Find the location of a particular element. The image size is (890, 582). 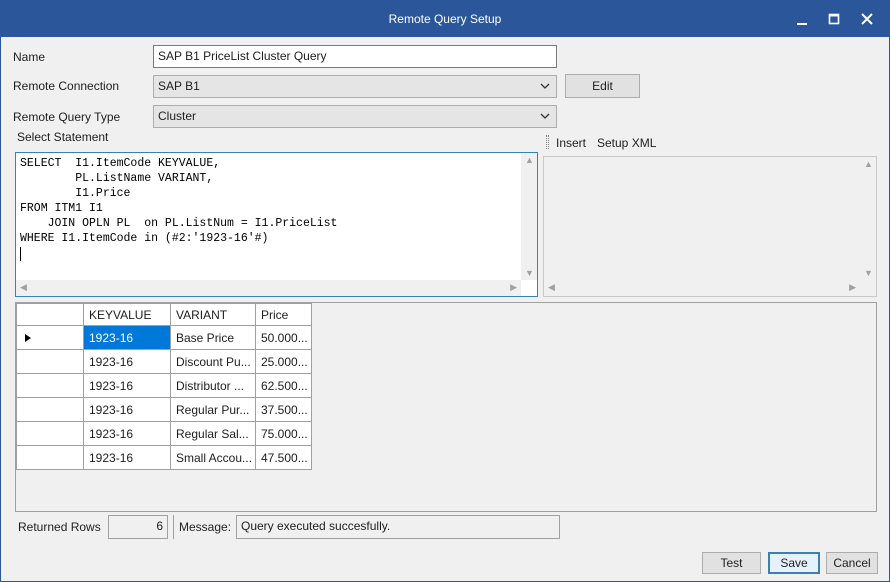

xml-panel: ▲ ▼ ◀ ▶ is located at coordinates (710, 226).